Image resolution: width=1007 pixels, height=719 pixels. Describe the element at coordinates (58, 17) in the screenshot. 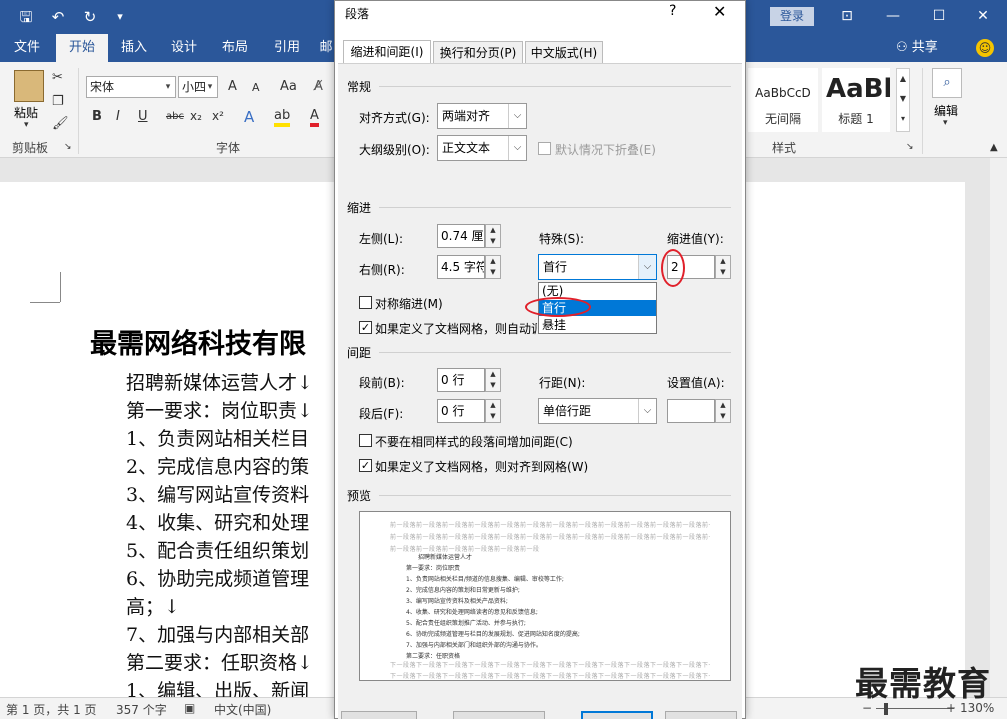

I see `undo-icon: ↶` at that location.